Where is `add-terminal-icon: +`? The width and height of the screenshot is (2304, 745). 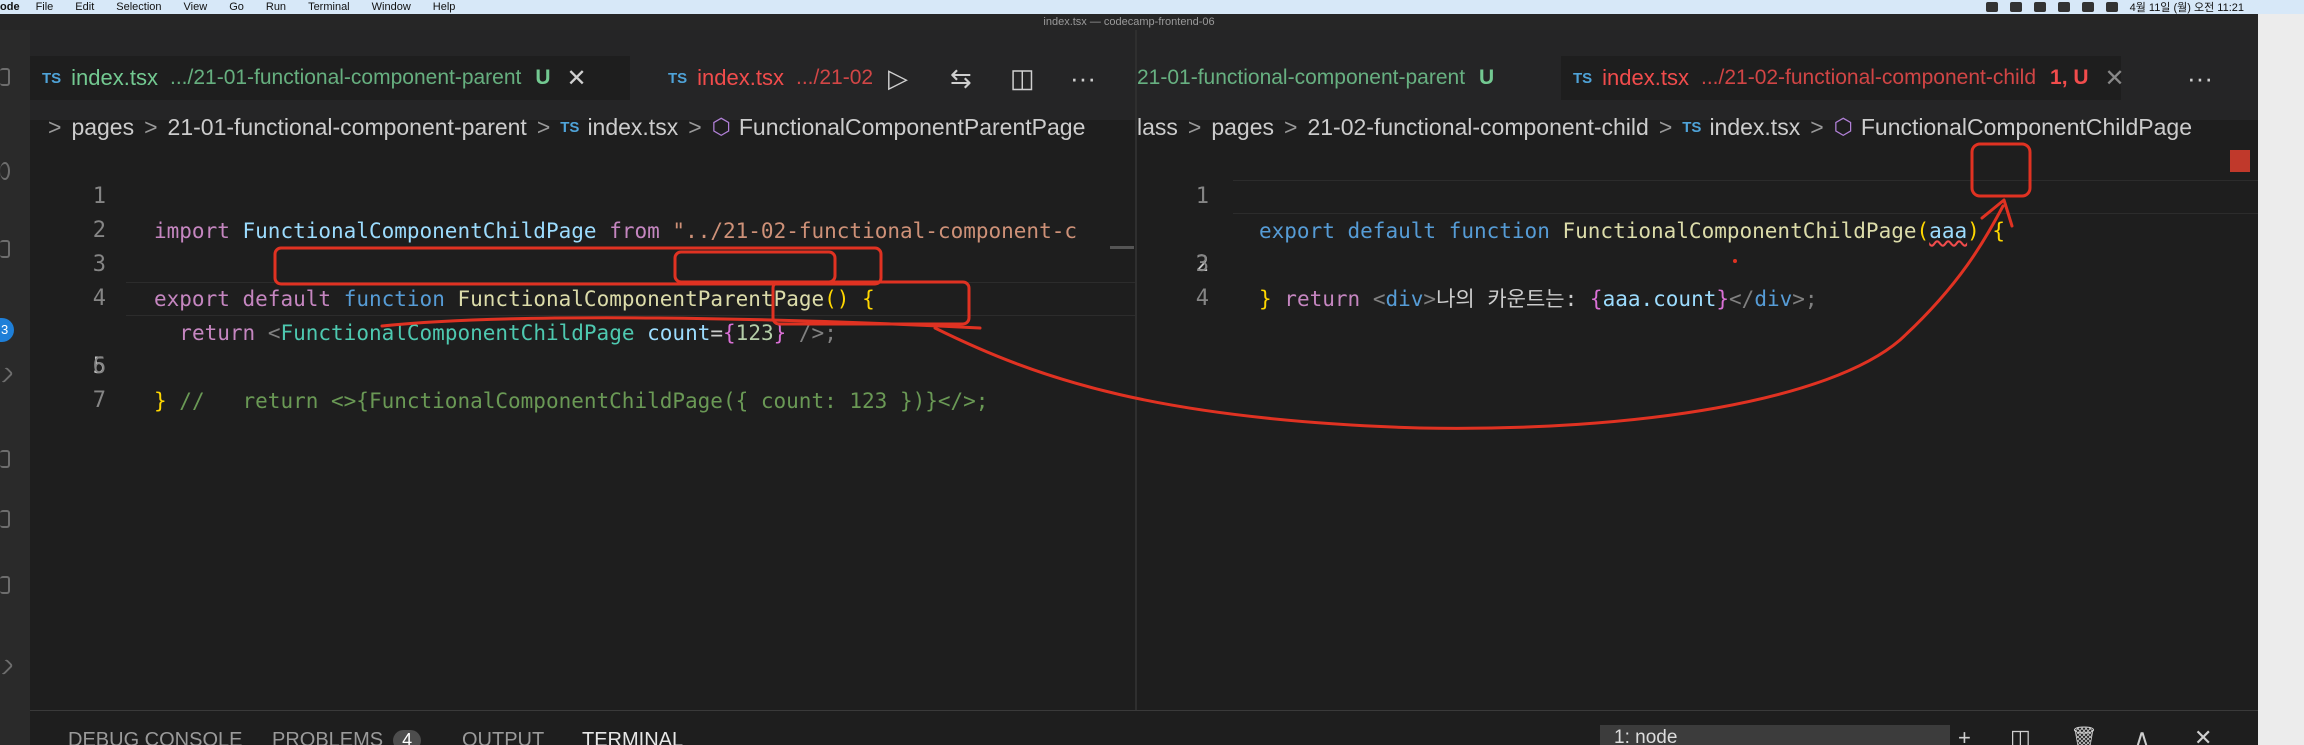
add-terminal-icon: + is located at coordinates (1964, 735).